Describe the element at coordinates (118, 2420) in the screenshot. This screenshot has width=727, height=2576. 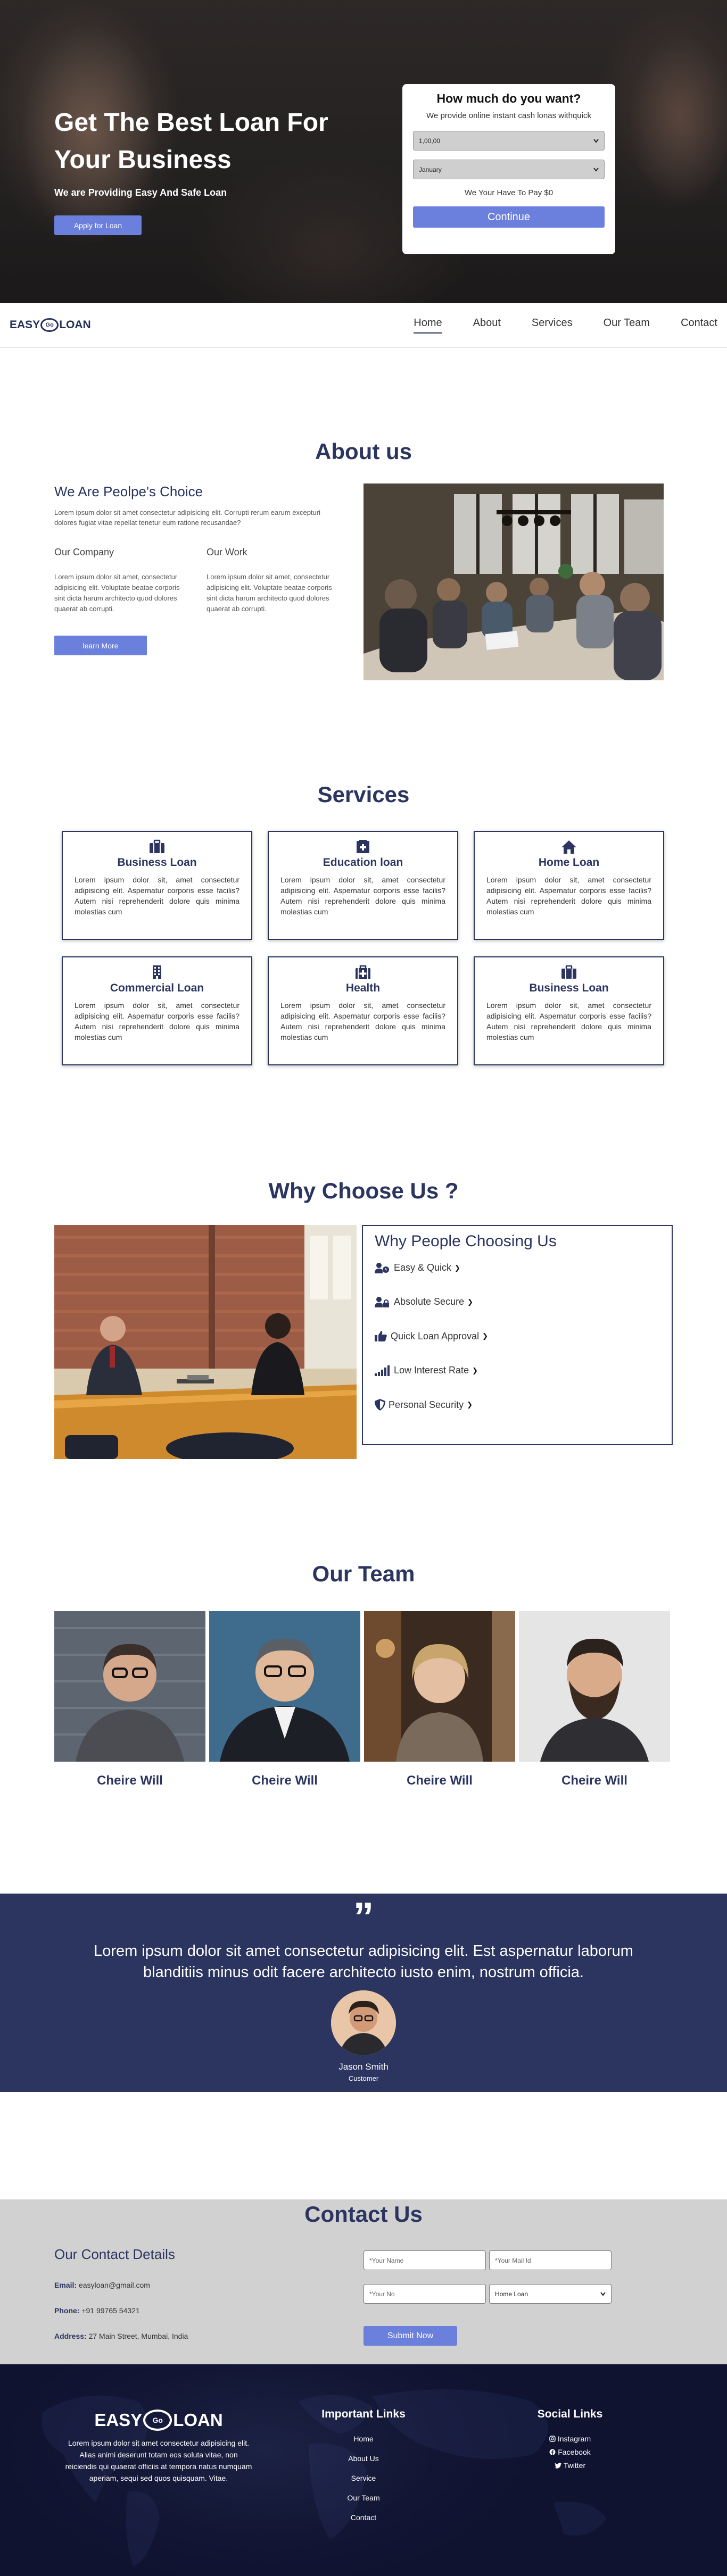
I see `footer-logo-left: EASY` at that location.